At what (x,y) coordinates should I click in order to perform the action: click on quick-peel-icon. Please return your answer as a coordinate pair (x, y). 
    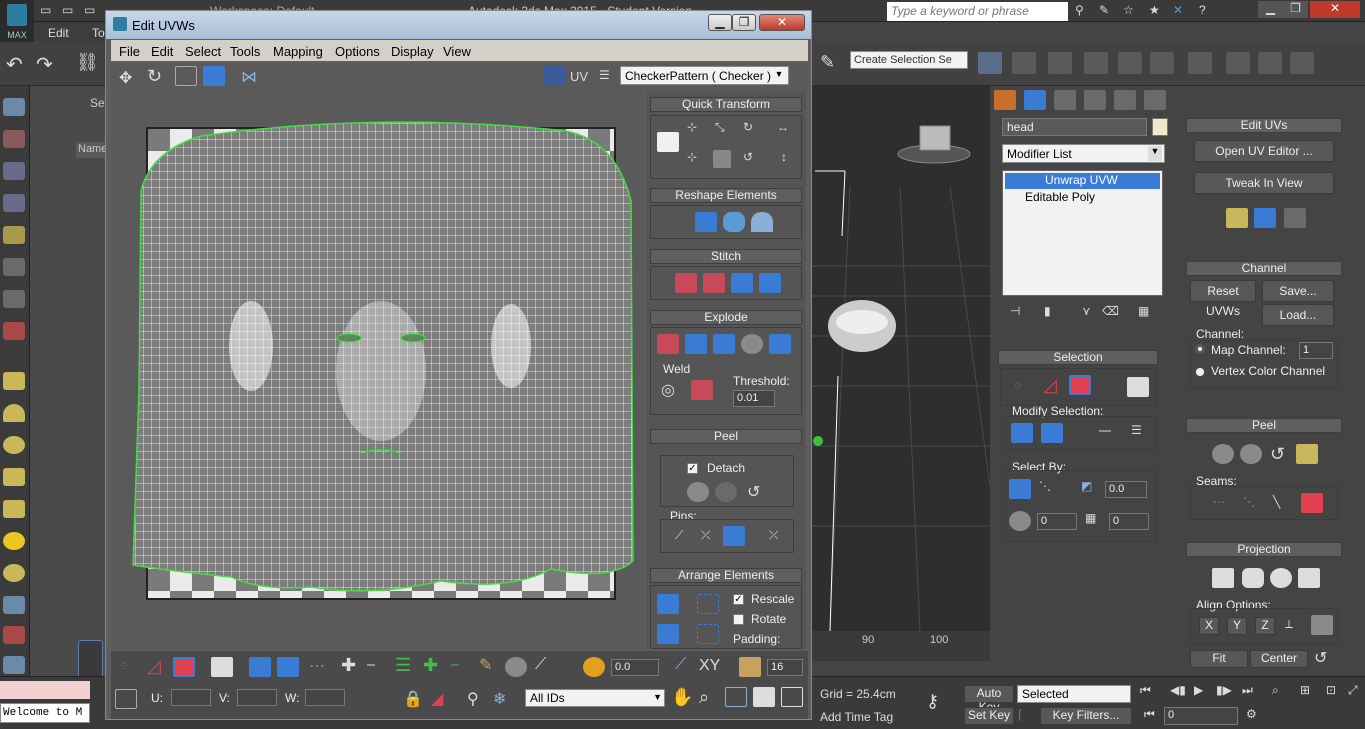
    Looking at the image, I should click on (1223, 454).